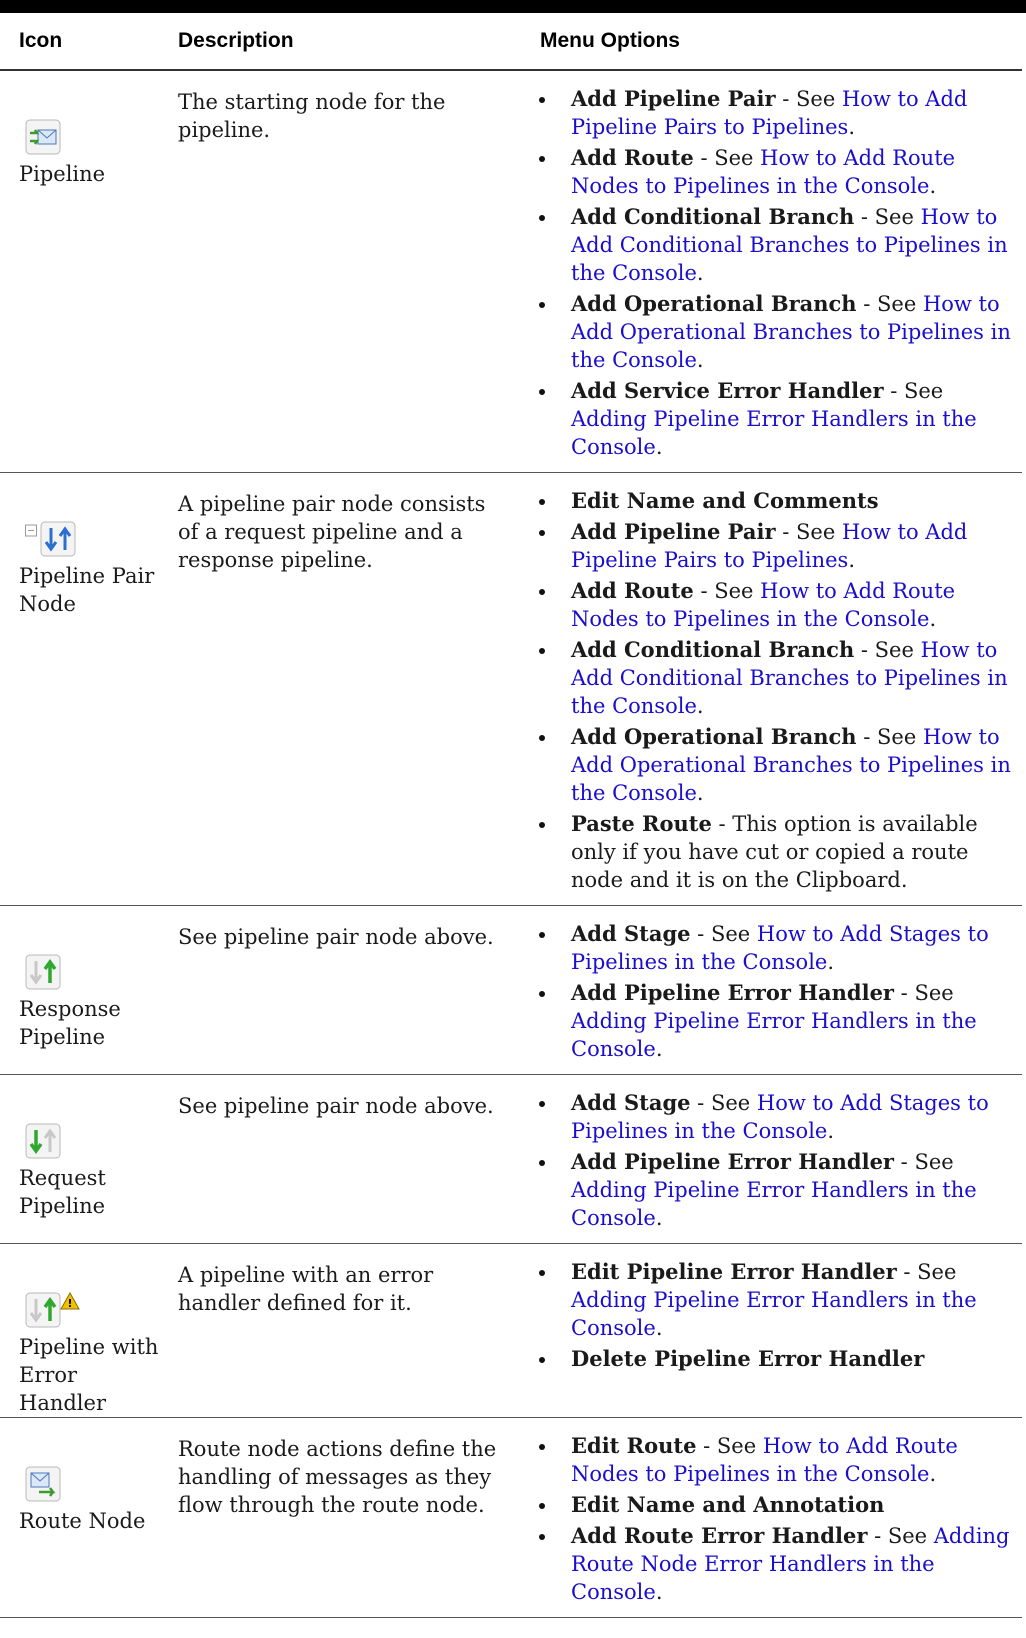 The width and height of the screenshot is (1026, 1638). I want to click on option-name: Add Service Error Handler, so click(727, 390).